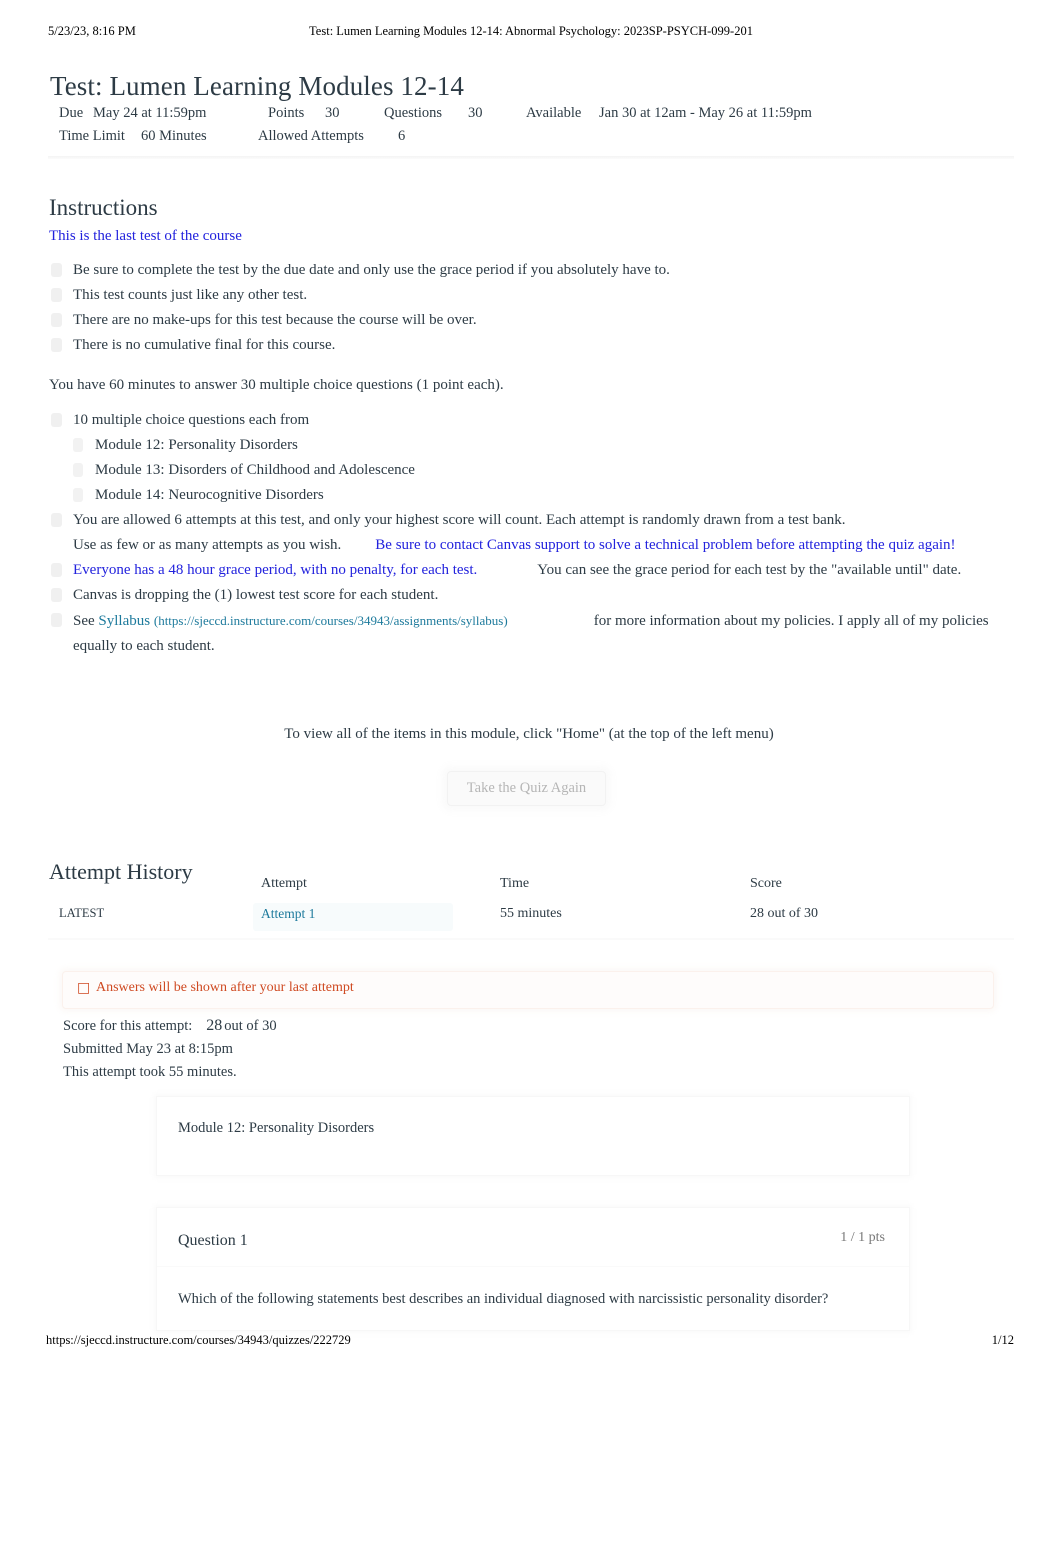 The height and width of the screenshot is (1561, 1062). Describe the element at coordinates (862, 1237) in the screenshot. I see `question-points: 1 / 1 pts` at that location.